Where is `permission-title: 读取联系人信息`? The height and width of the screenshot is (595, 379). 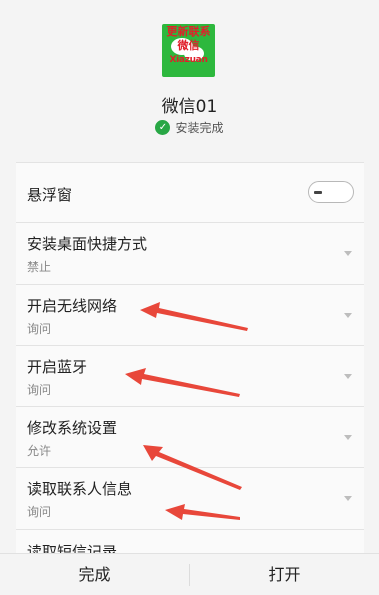
permission-title: 读取联系人信息 is located at coordinates (80, 489).